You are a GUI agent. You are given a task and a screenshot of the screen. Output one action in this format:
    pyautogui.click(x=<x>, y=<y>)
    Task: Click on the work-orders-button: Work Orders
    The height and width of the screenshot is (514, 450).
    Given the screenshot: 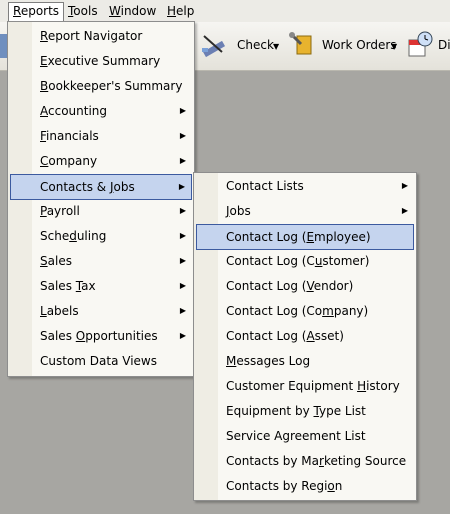 What is the action you would take?
    pyautogui.click(x=359, y=45)
    